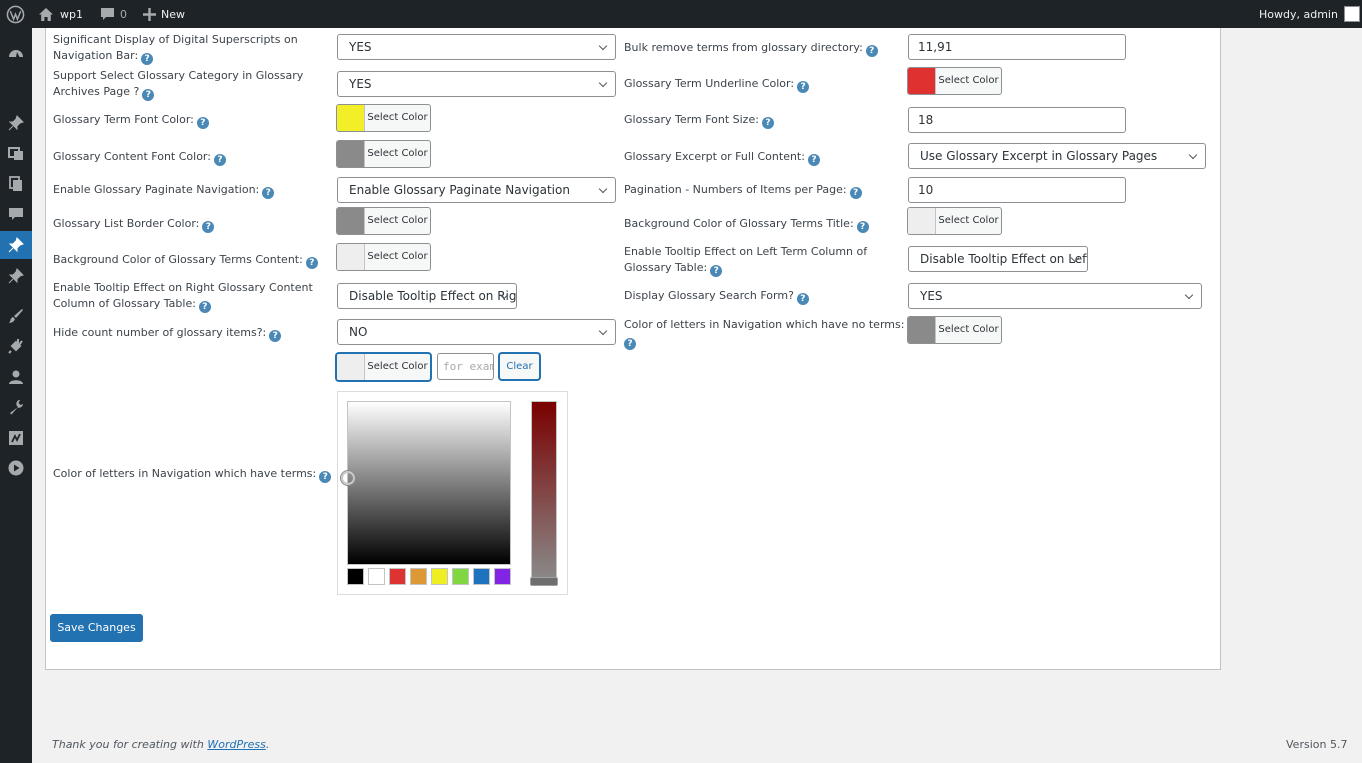  I want to click on hide-count-select: NO, so click(476, 332).